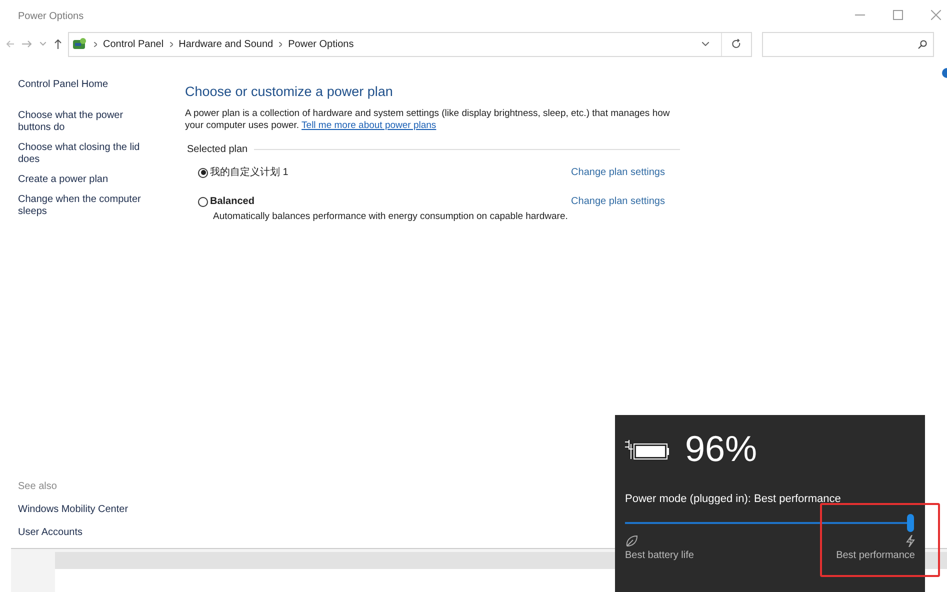 This screenshot has width=947, height=592. Describe the element at coordinates (88, 122) in the screenshot. I see `sidebar-link: Choose what the power buttons do` at that location.